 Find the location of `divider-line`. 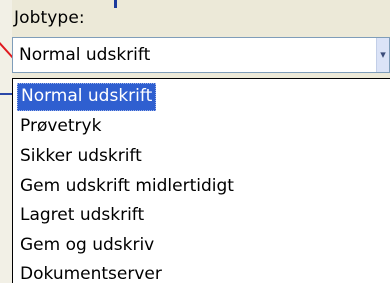

divider-line is located at coordinates (115, 4).